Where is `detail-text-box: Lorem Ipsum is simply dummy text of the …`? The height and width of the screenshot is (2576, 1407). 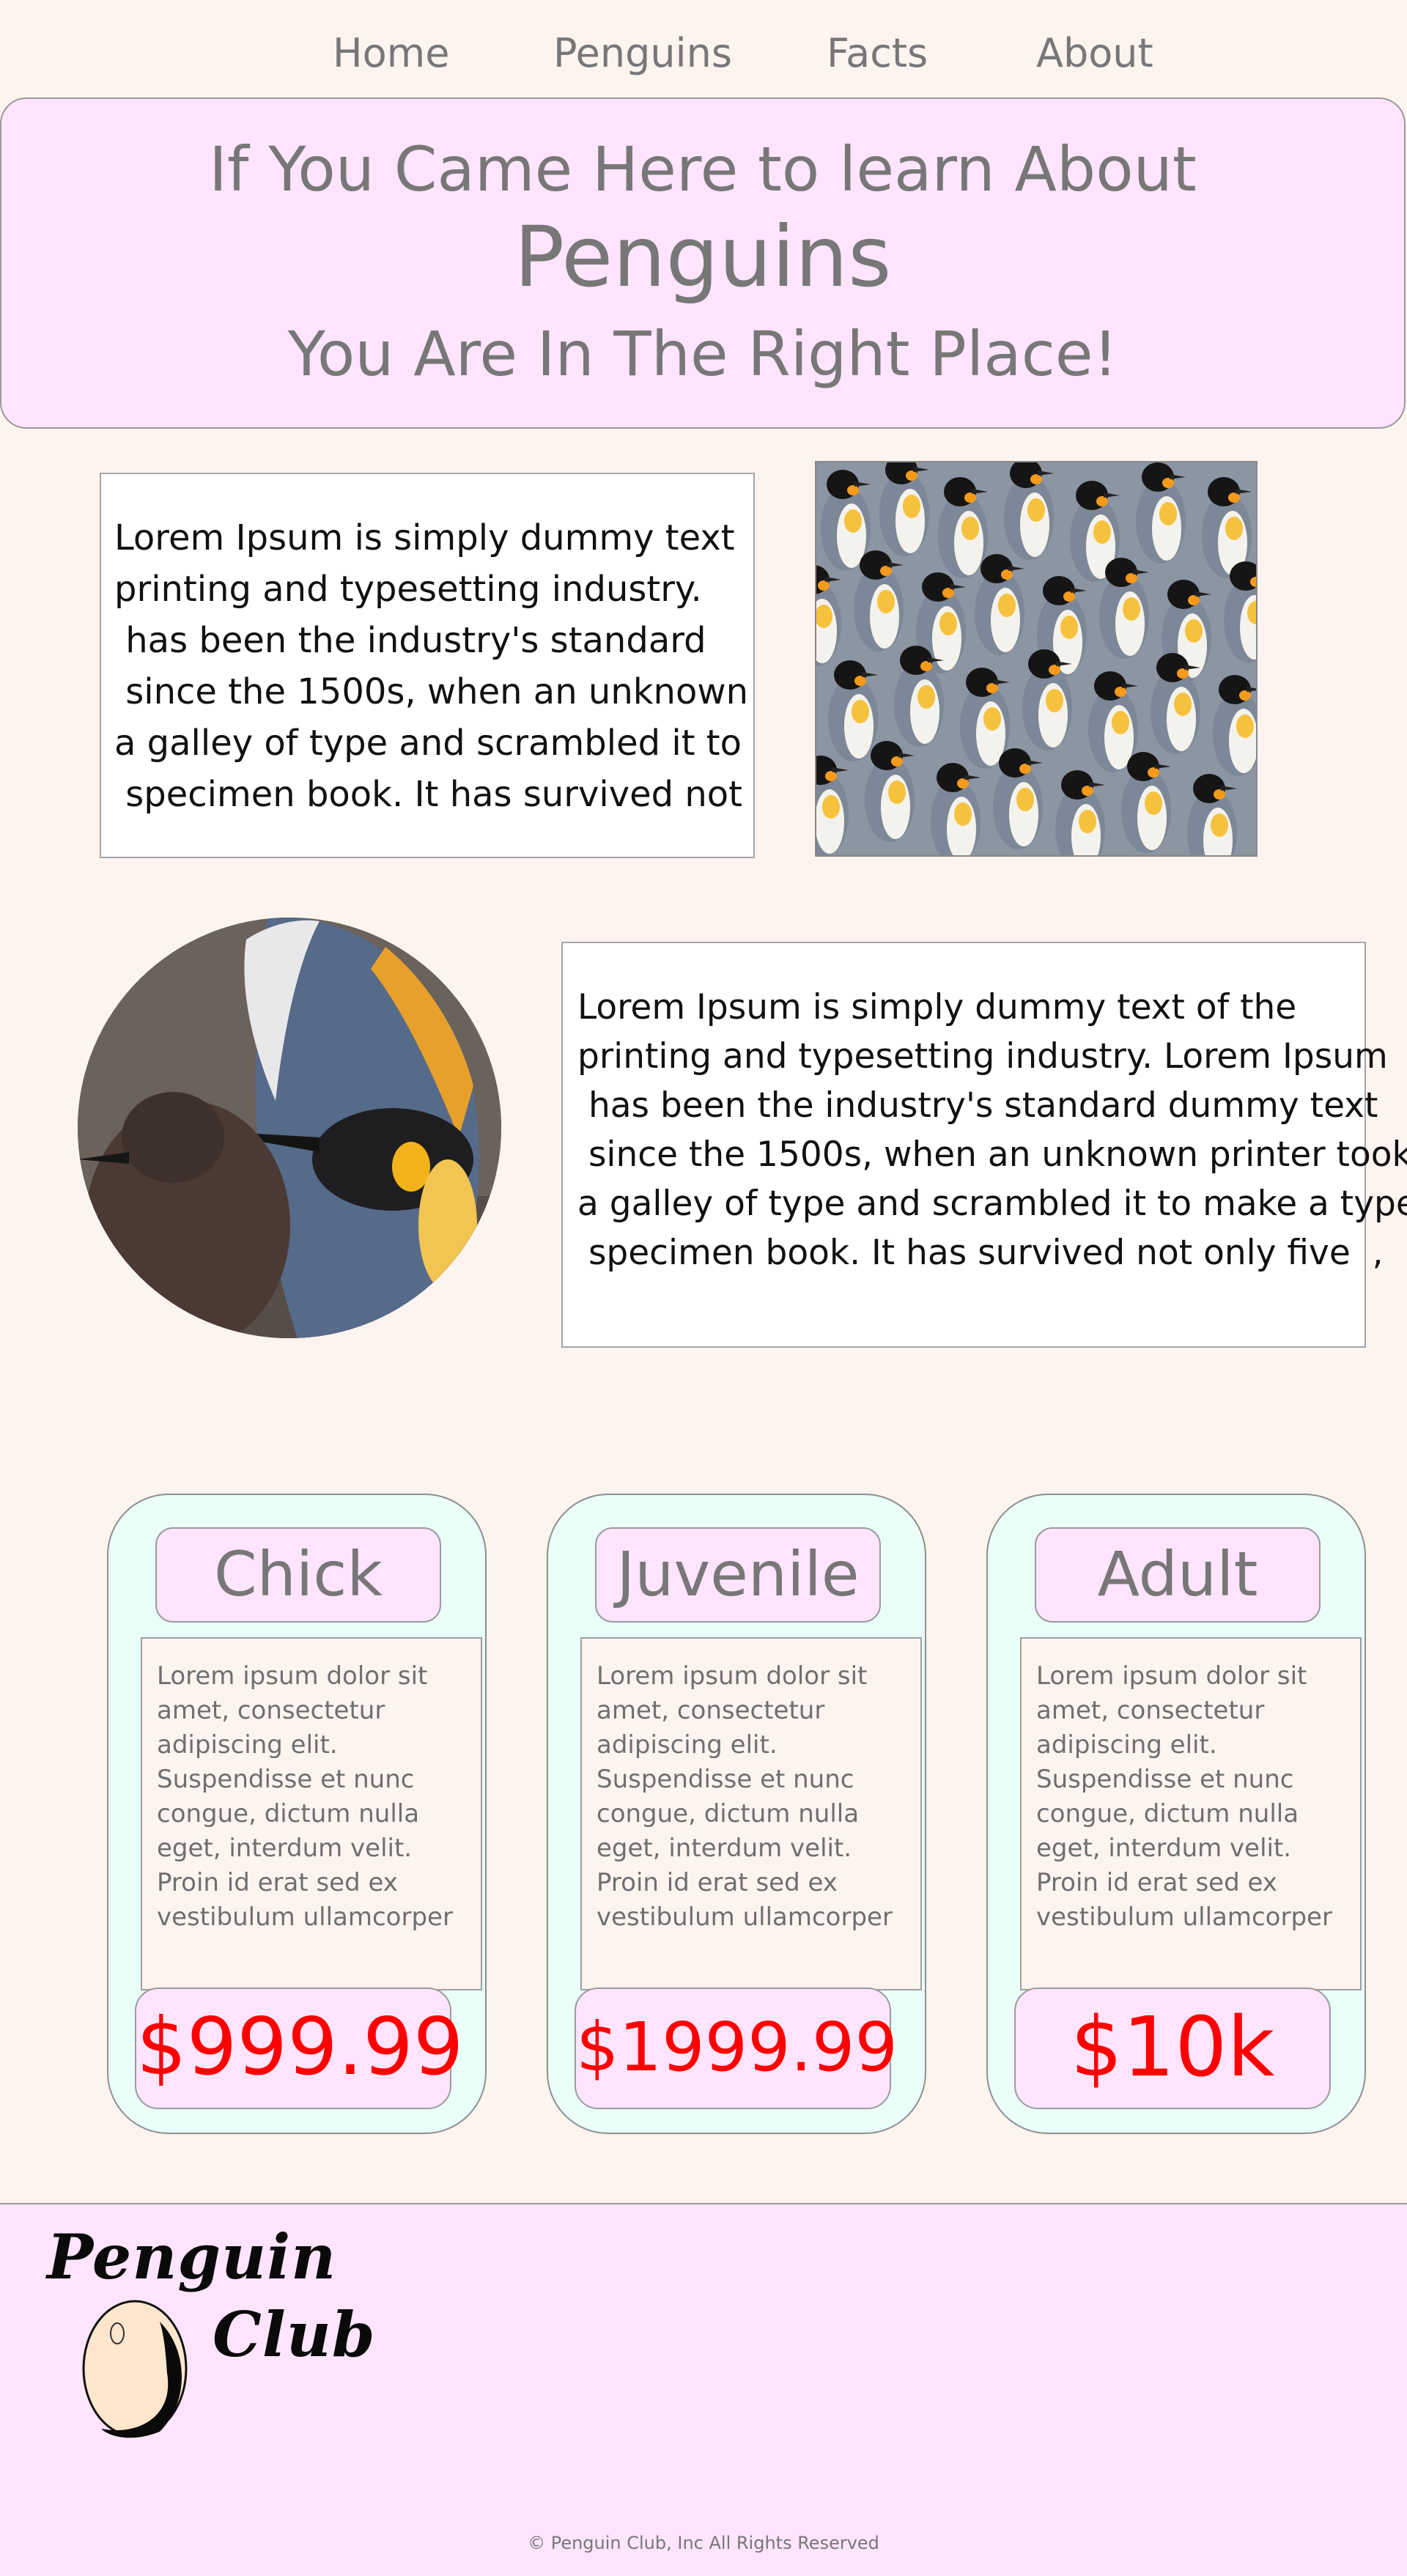 detail-text-box: Lorem Ipsum is simply dummy text of the … is located at coordinates (984, 1145).